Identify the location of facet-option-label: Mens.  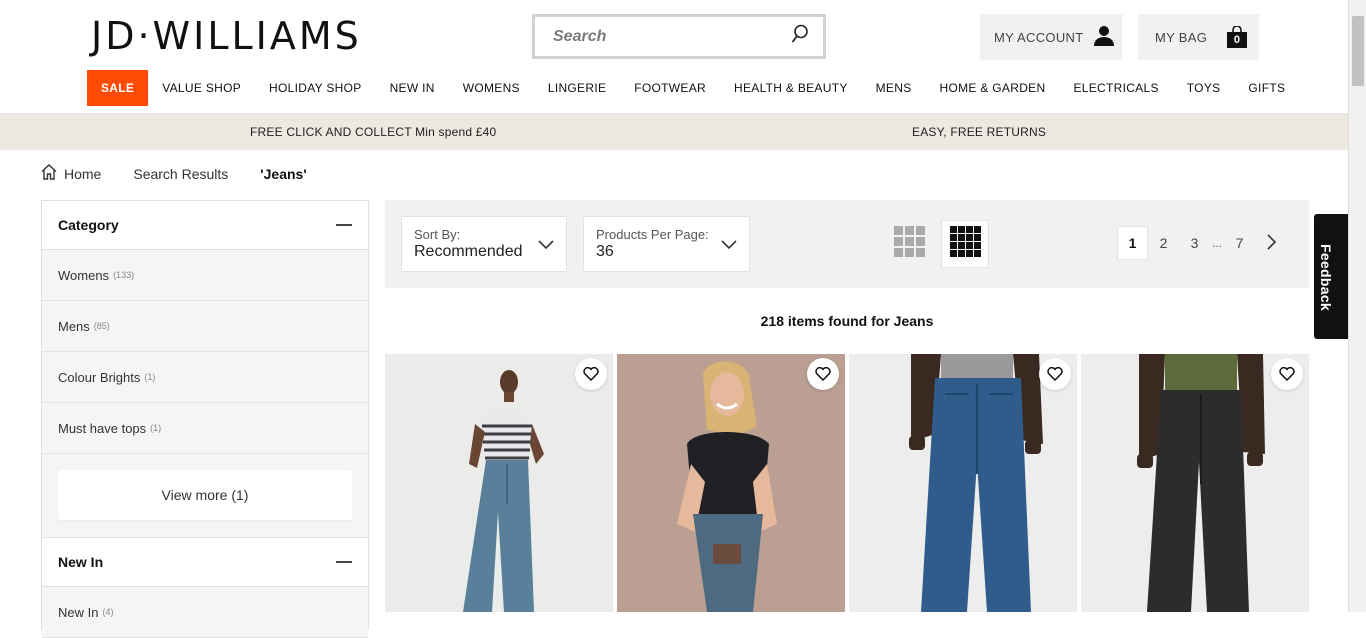
(74, 326).